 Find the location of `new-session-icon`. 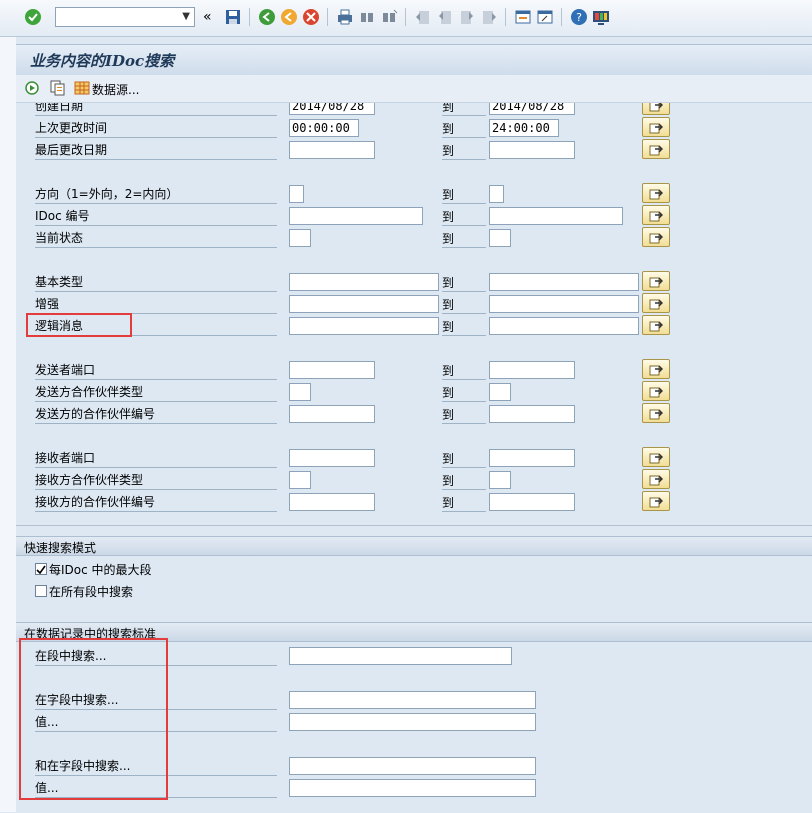

new-session-icon is located at coordinates (523, 17).